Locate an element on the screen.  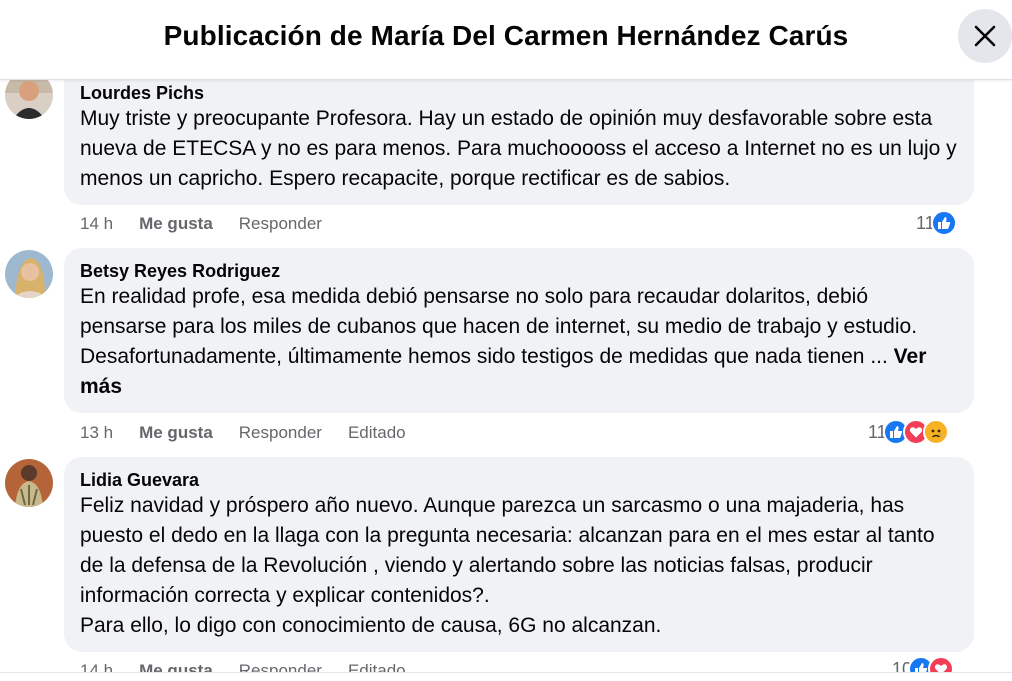
comment-author: Betsy Reyes Rodriguez is located at coordinates (519, 271).